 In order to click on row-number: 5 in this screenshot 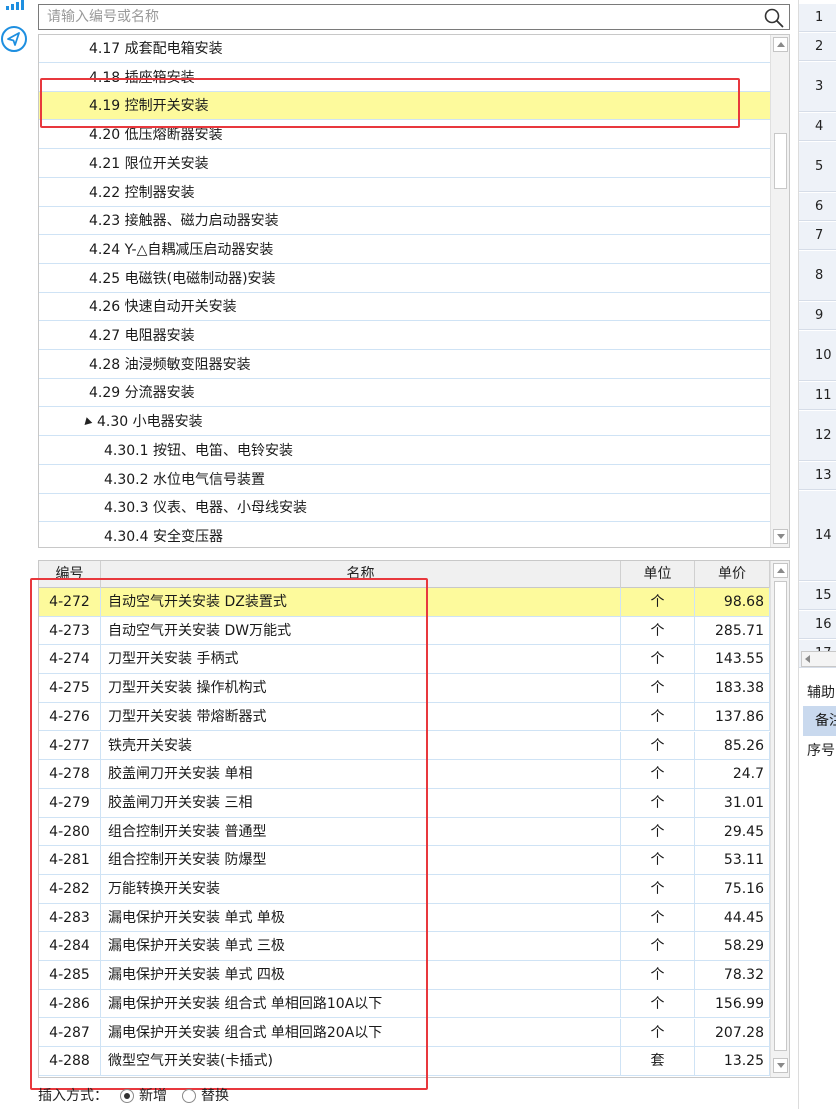, I will do `click(817, 167)`.